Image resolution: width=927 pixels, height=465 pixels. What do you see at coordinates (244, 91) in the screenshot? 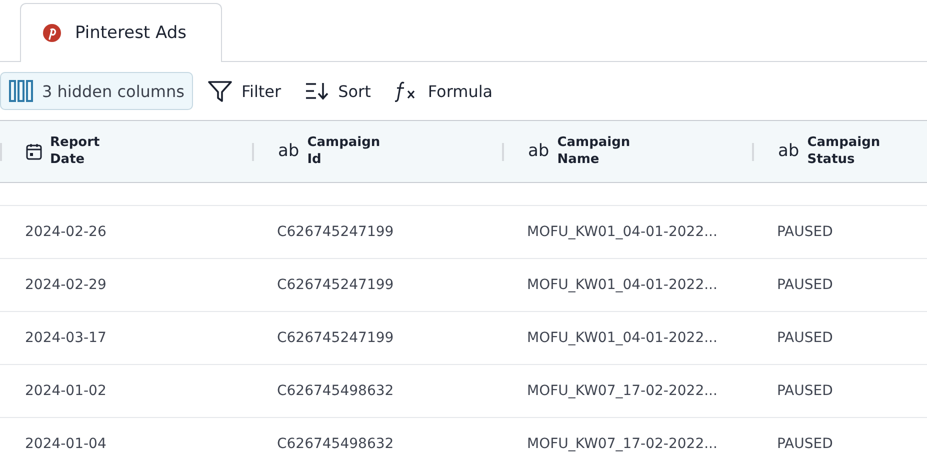
I see `filter-button: Filter` at bounding box center [244, 91].